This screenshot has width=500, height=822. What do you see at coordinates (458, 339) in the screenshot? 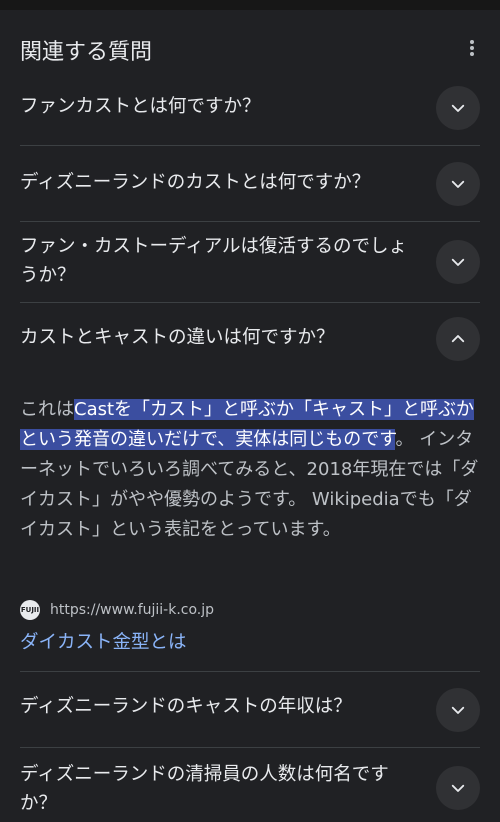
I see `chevron-up-icon` at bounding box center [458, 339].